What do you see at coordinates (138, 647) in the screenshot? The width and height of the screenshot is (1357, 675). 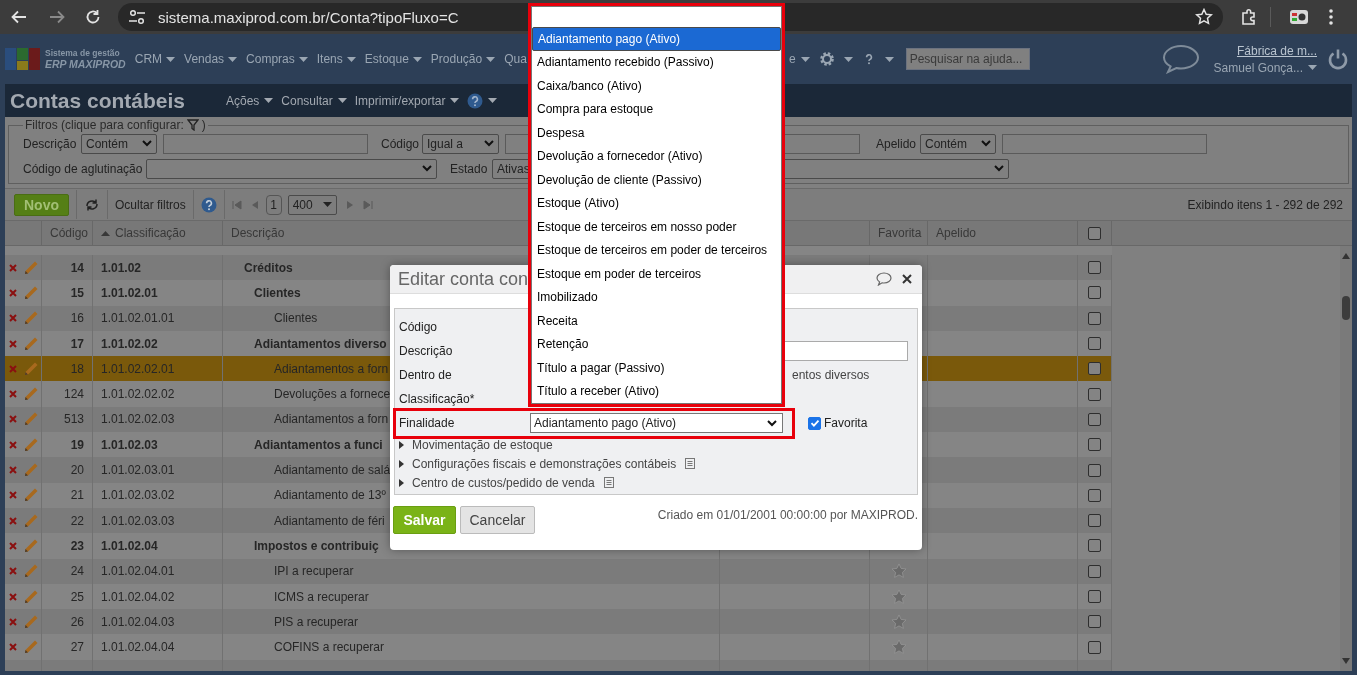 I see `classification-cell: 1.01.02.04.04` at bounding box center [138, 647].